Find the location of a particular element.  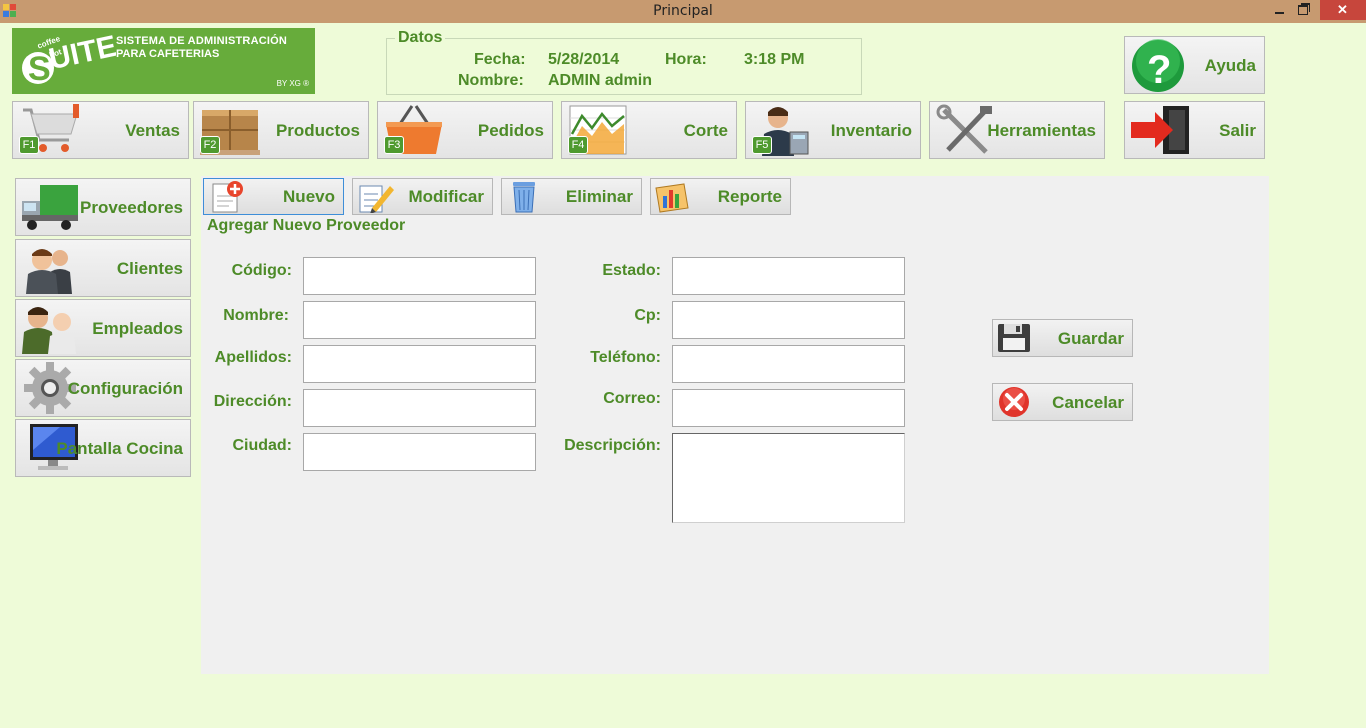

users-icon is located at coordinates (49, 271).